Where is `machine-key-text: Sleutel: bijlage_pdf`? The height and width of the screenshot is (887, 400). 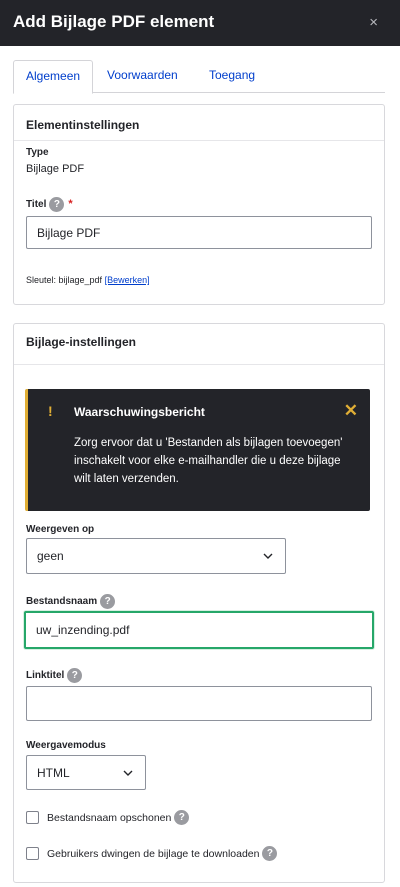
machine-key-text: Sleutel: bijlage_pdf is located at coordinates (64, 280).